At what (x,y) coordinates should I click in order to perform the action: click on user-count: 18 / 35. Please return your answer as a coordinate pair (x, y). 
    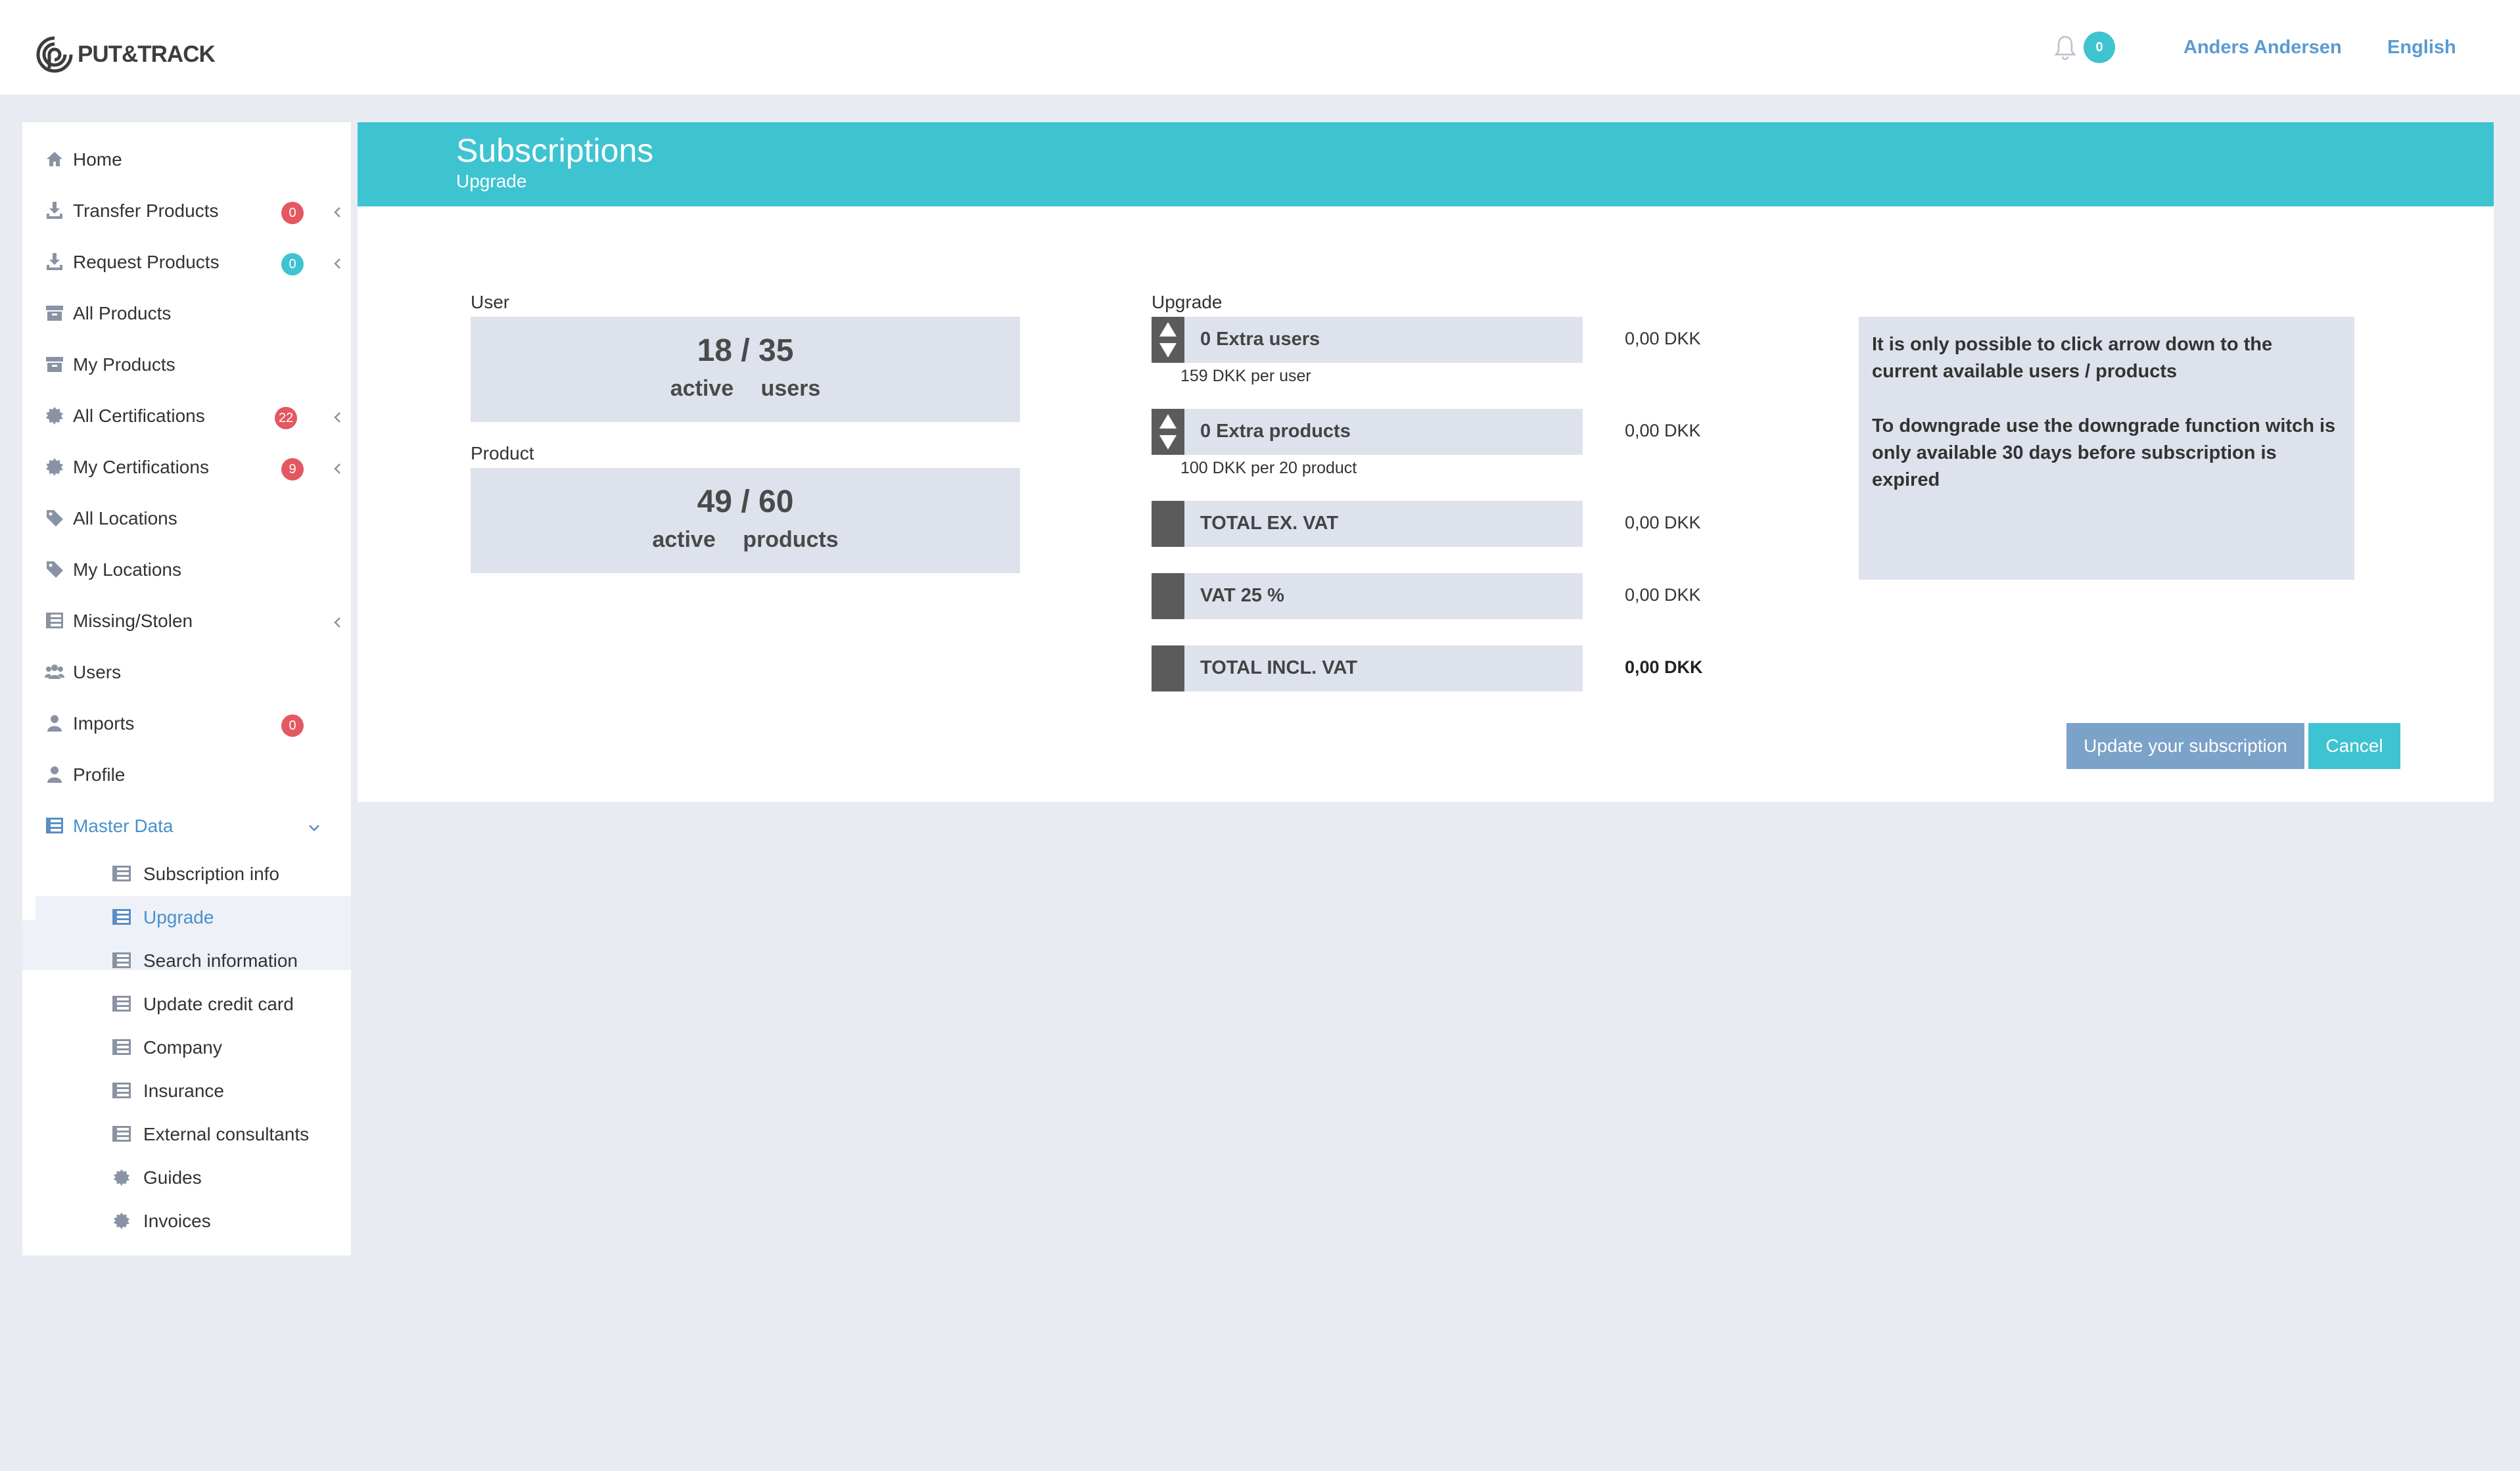
    Looking at the image, I should click on (745, 350).